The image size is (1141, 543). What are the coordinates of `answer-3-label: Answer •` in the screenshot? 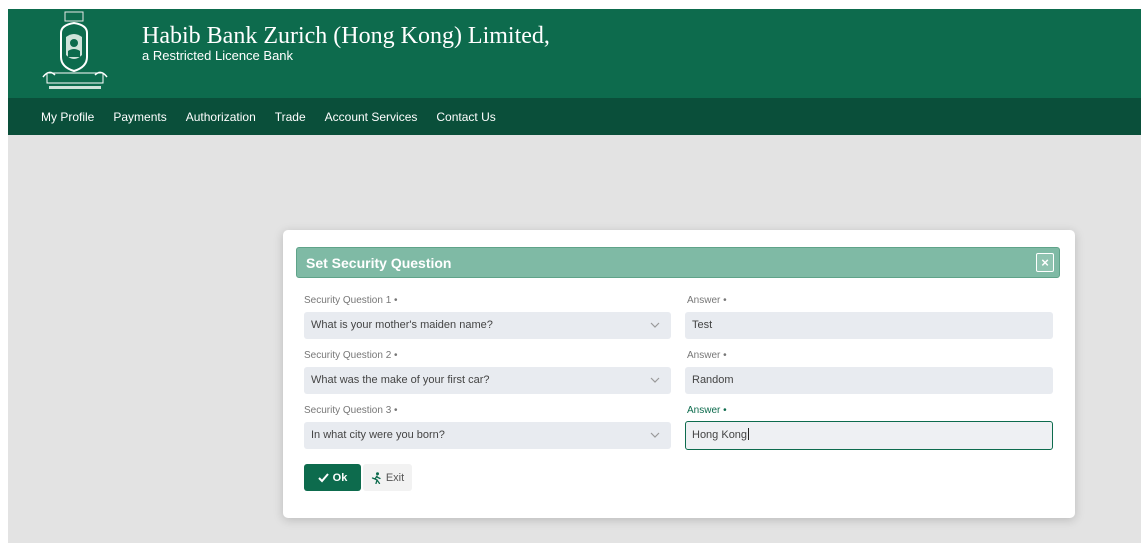 It's located at (707, 410).